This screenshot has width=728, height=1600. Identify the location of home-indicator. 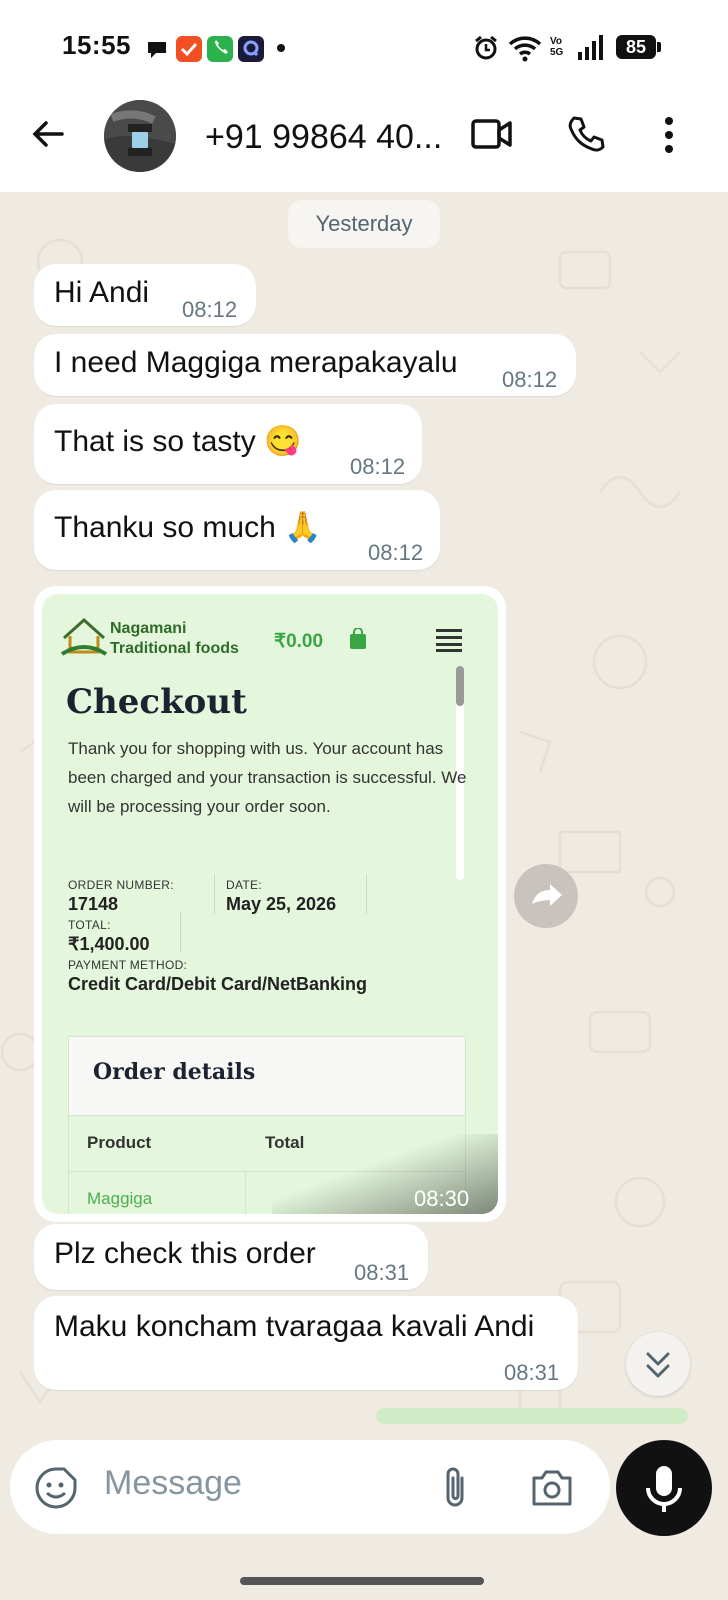
(362, 1581).